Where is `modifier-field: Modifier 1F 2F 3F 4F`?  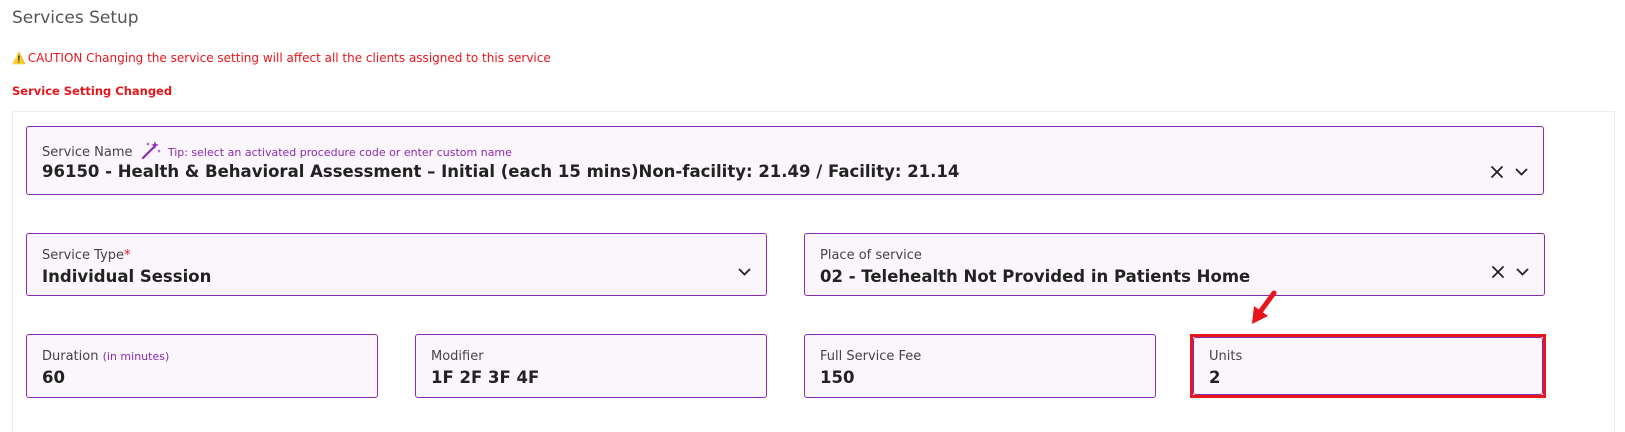
modifier-field: Modifier 1F 2F 3F 4F is located at coordinates (591, 366).